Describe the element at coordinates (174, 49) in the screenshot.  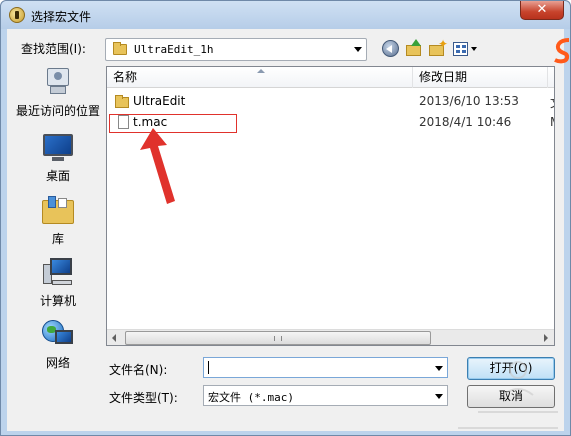
I see `look-in-value: UltraEdit_1h` at that location.